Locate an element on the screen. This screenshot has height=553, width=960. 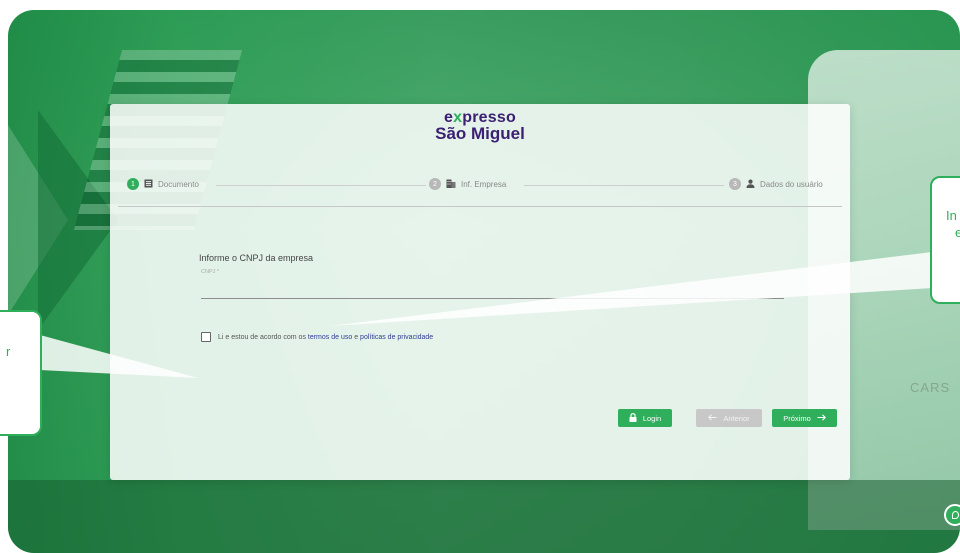
chat-bubble-icon is located at coordinates (955, 515).